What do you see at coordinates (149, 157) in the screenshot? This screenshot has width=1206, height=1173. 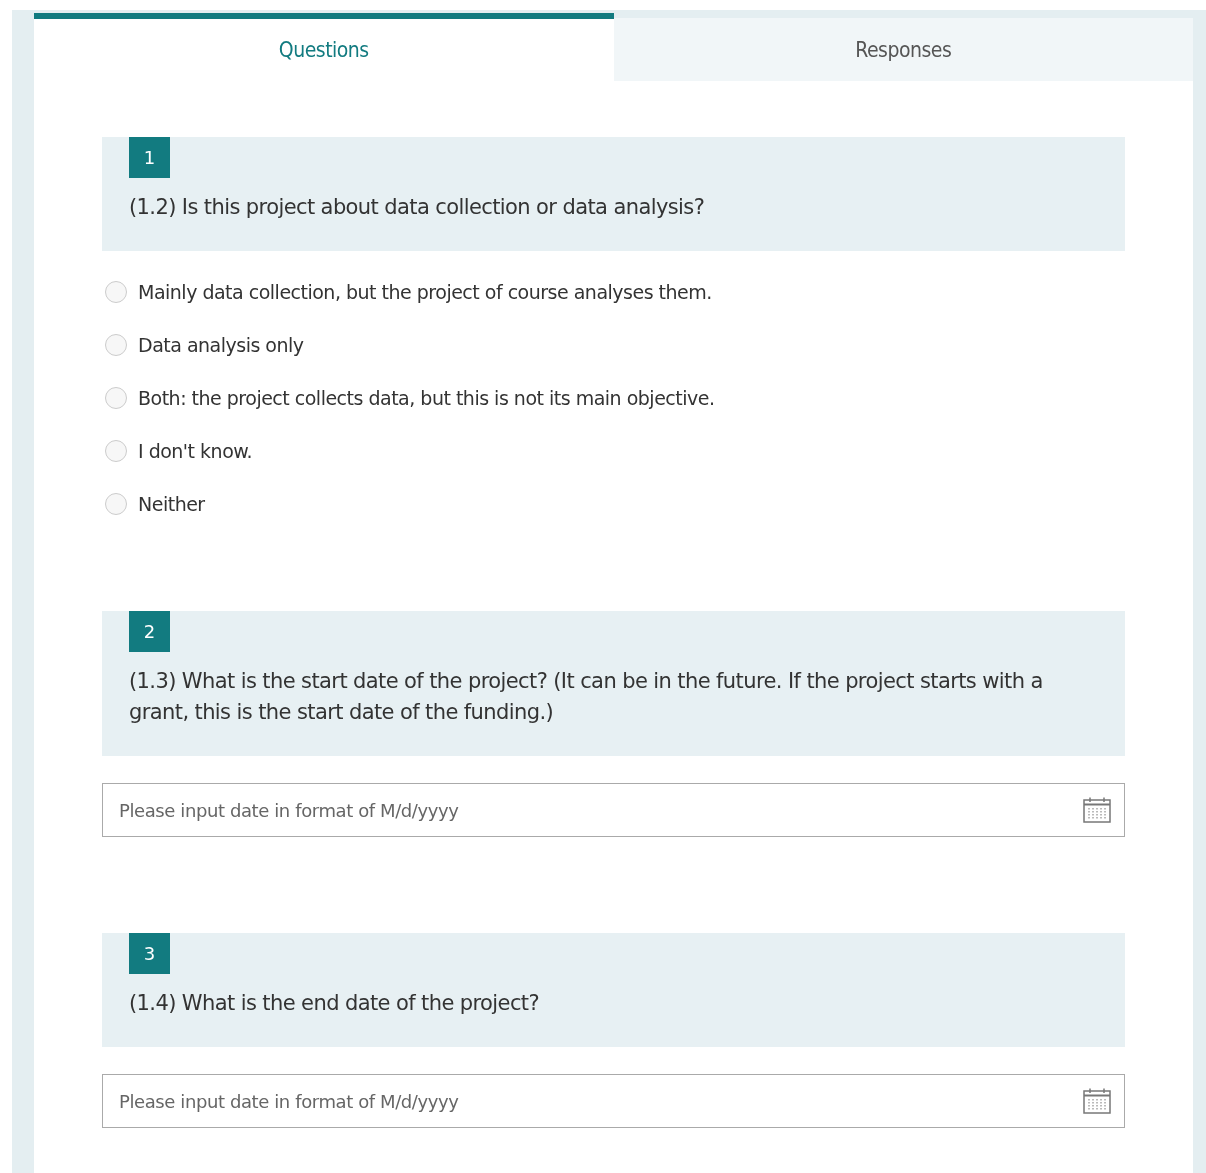 I see `question-number: 1` at bounding box center [149, 157].